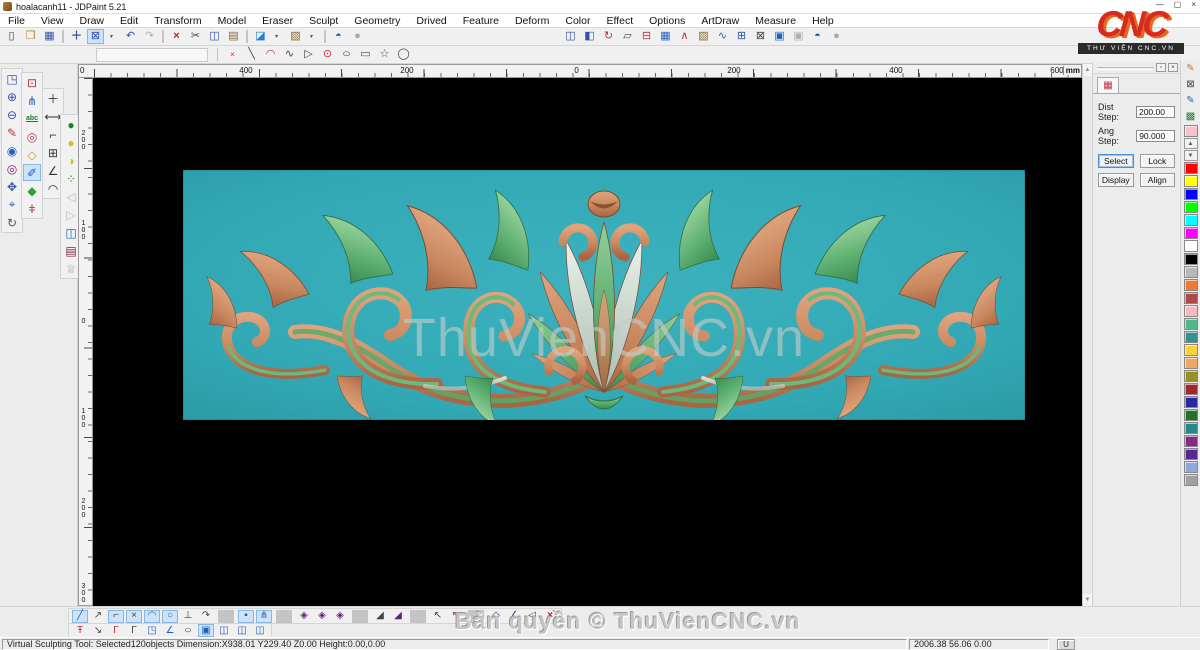  What do you see at coordinates (323, 21) in the screenshot?
I see `menu-item: Sculpt` at bounding box center [323, 21].